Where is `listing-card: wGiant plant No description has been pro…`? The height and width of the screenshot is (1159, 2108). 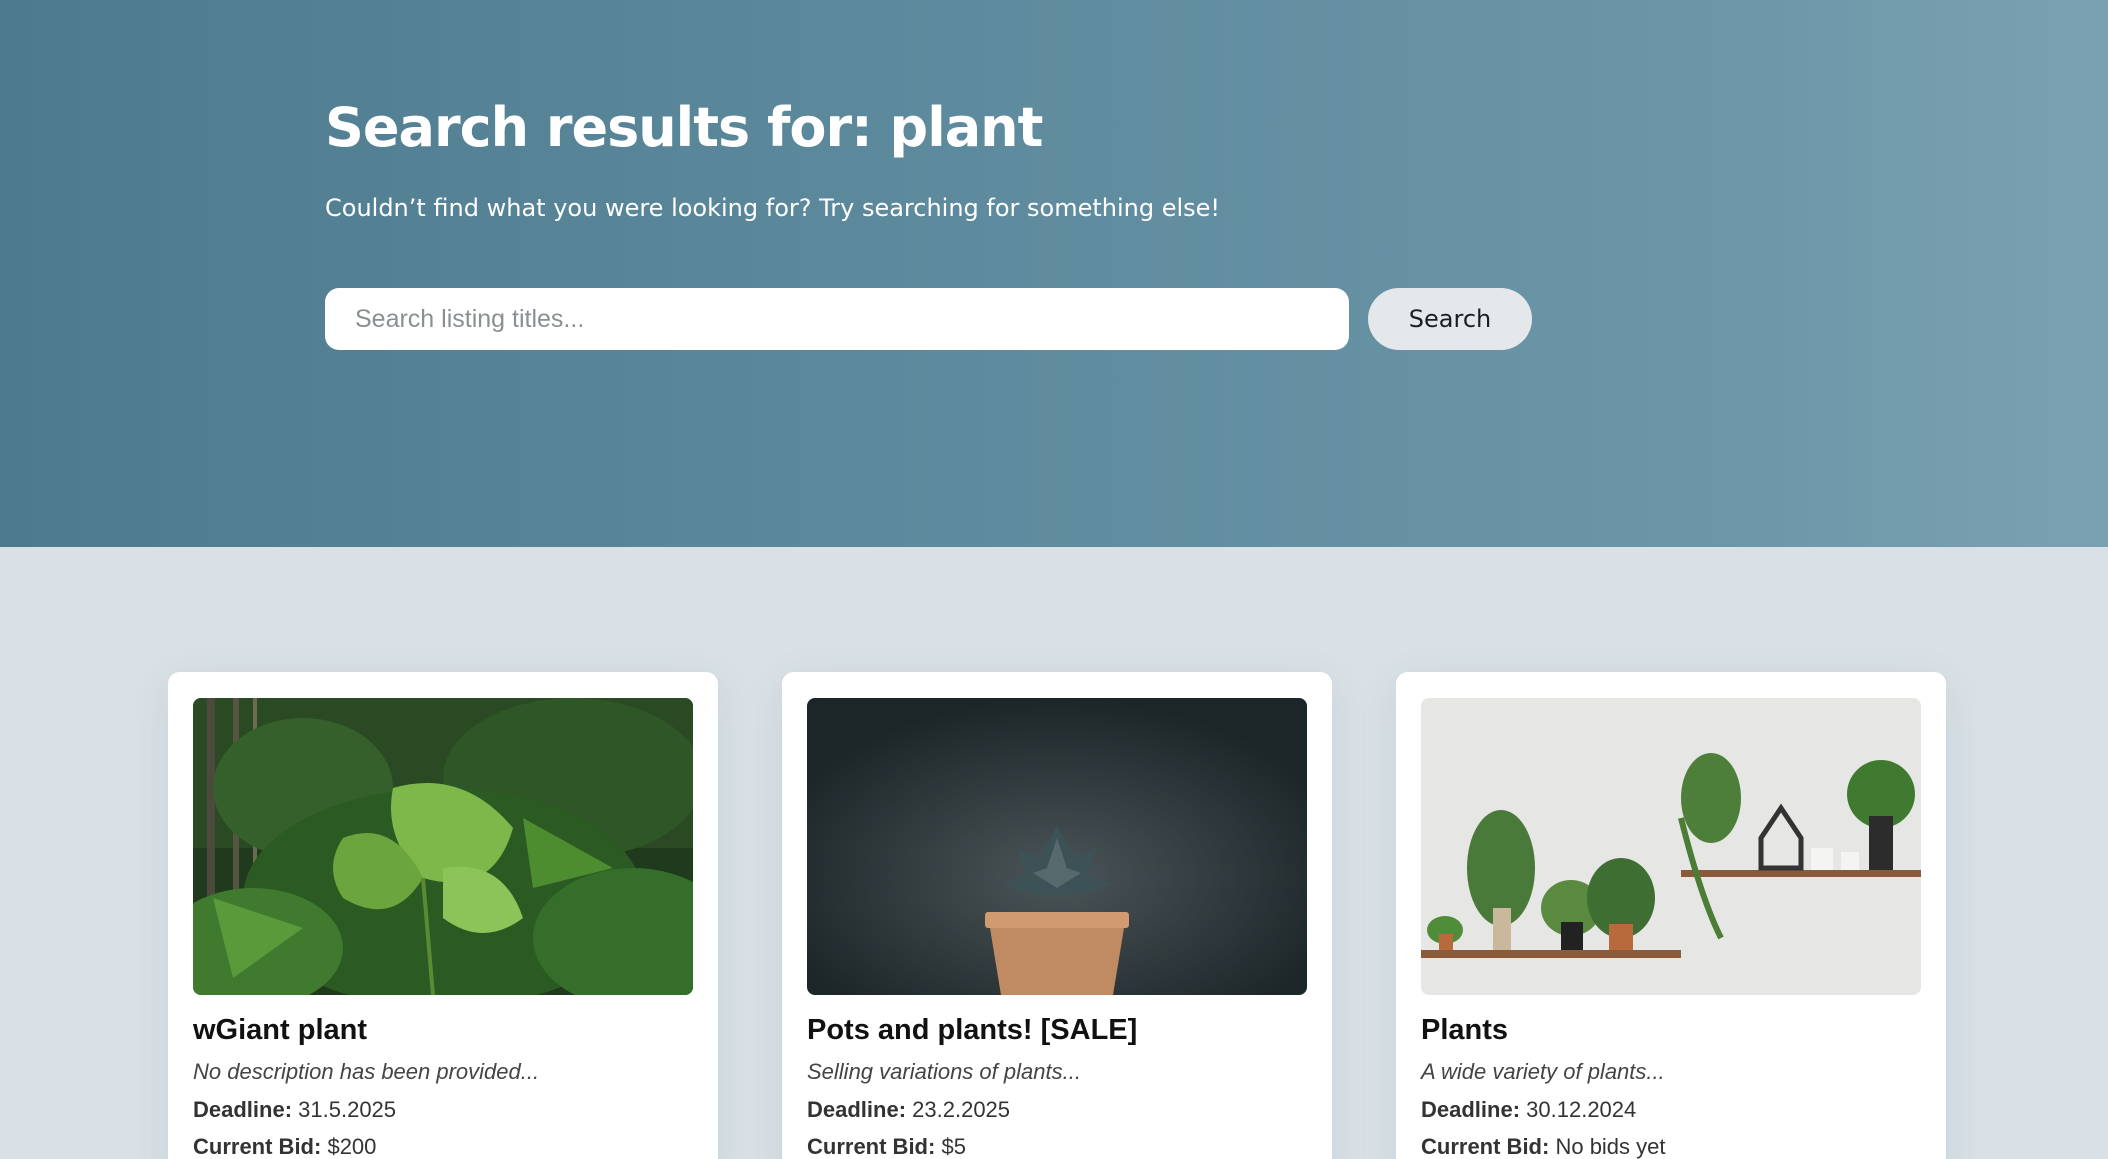
listing-card: wGiant plant No description has been pro… is located at coordinates (443, 915).